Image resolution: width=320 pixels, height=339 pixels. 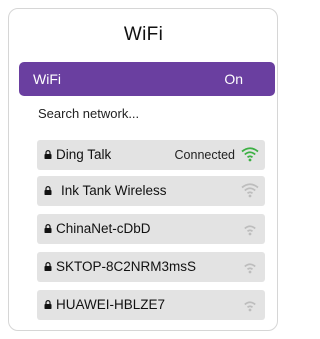 I want to click on network-row-chinanet: ChinaNet-cDbD, so click(x=151, y=229).